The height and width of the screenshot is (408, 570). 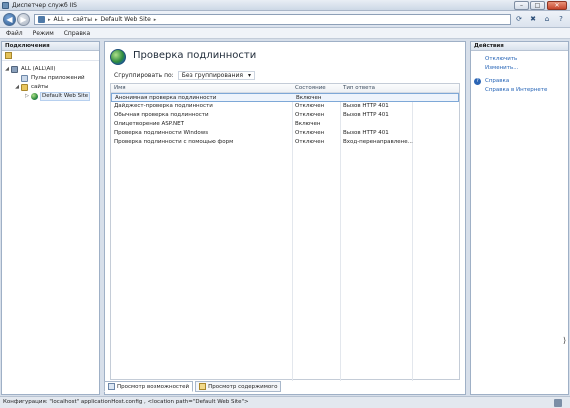 What do you see at coordinates (565, 340) in the screenshot?
I see `mouse-cursor-icon: ⟩` at bounding box center [565, 340].